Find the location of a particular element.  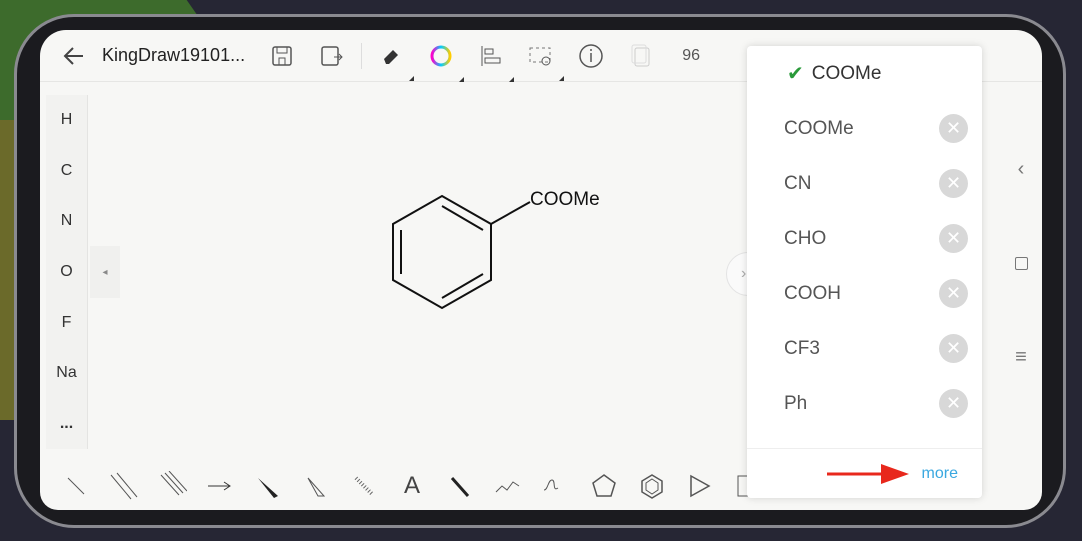

triple-bond-icon is located at coordinates (173, 483).